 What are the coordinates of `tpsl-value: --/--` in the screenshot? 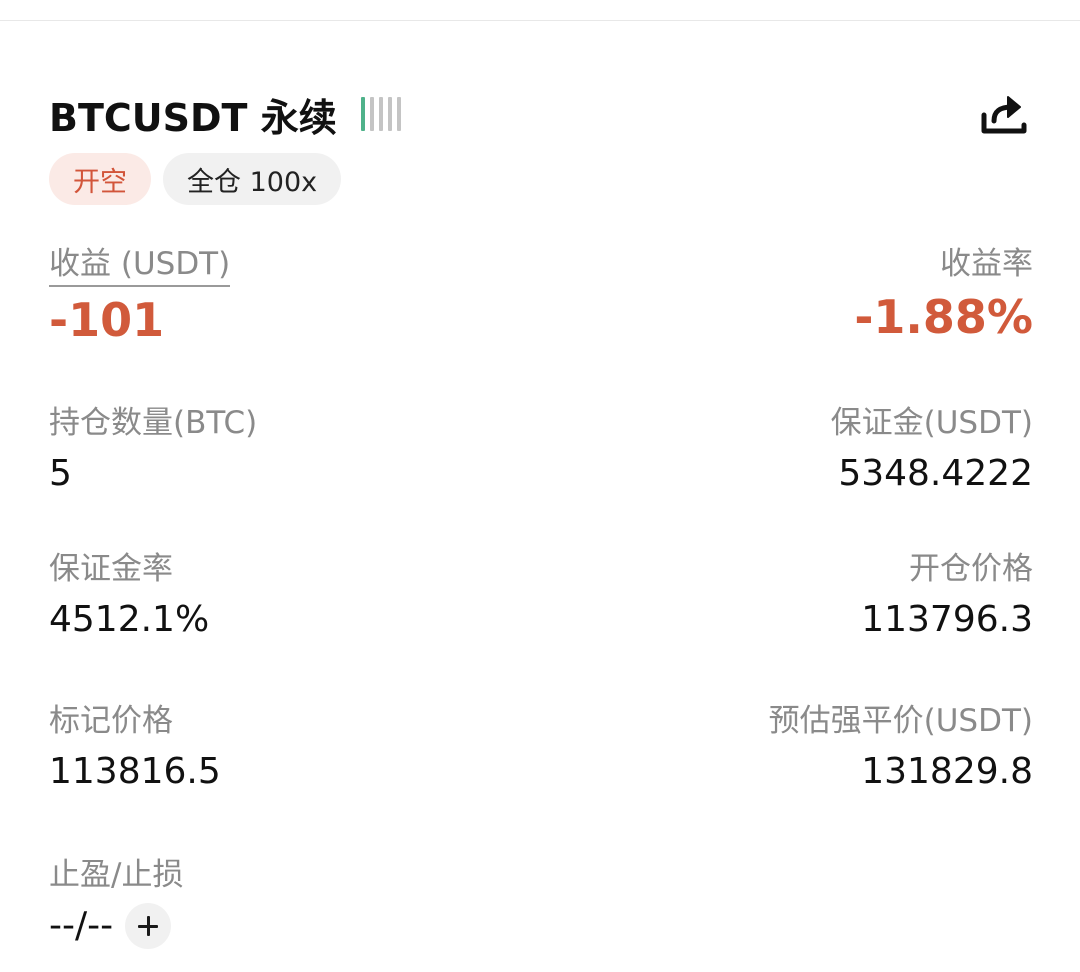 It's located at (81, 925).